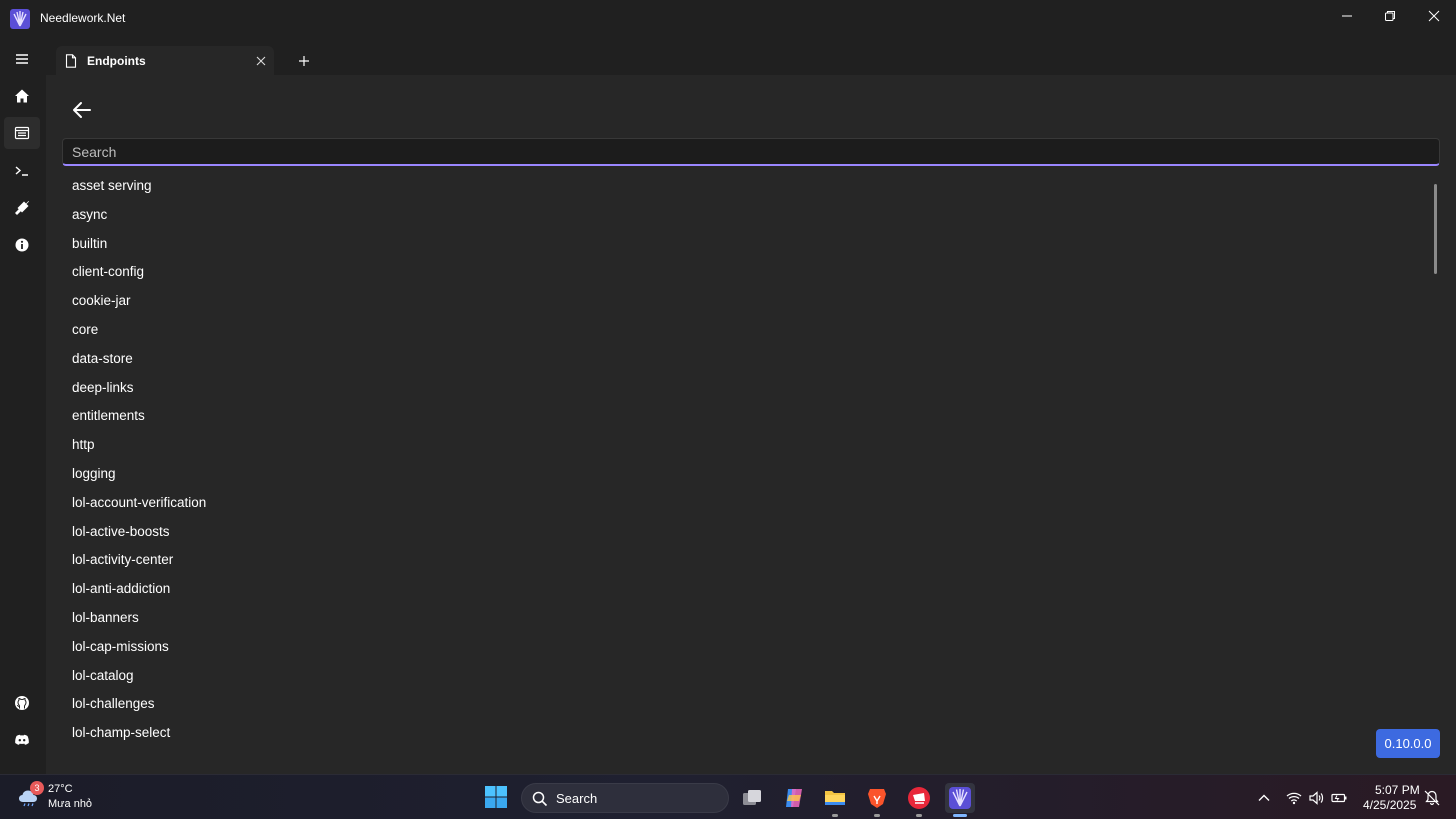 The image size is (1456, 819). What do you see at coordinates (738, 186) in the screenshot?
I see `endpoint-list-item: asset serving` at bounding box center [738, 186].